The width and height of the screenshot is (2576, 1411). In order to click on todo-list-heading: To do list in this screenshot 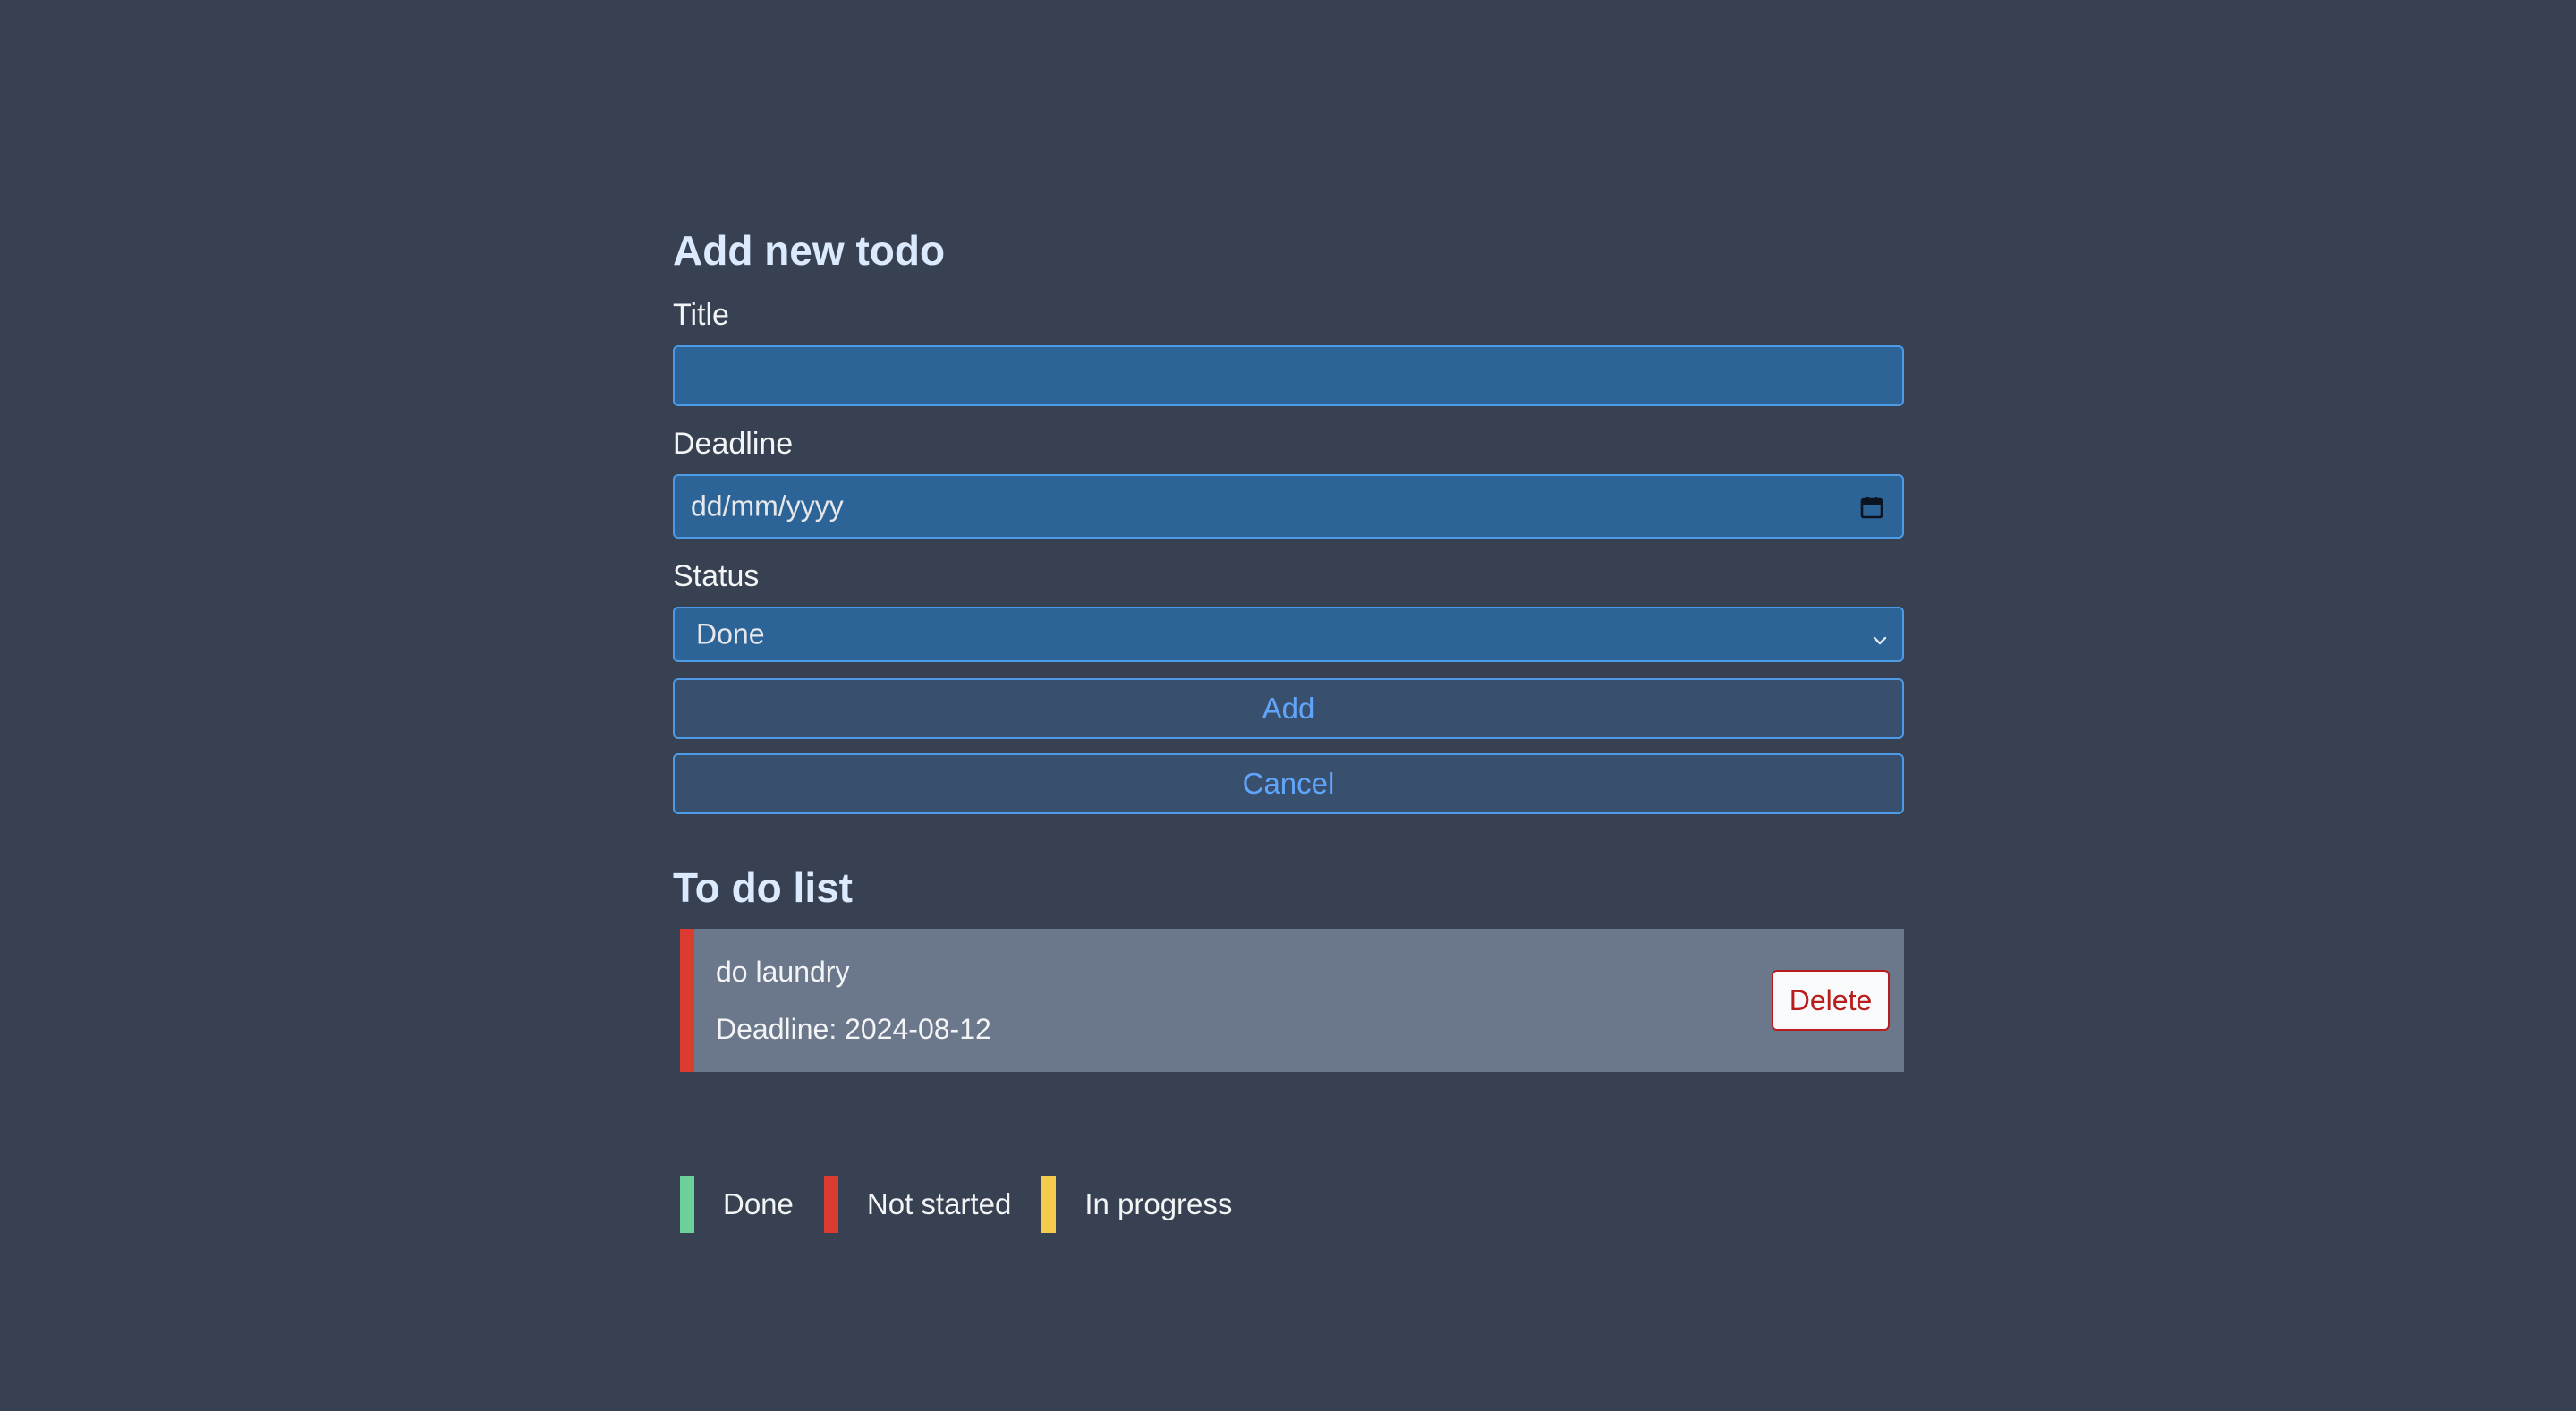, I will do `click(763, 887)`.